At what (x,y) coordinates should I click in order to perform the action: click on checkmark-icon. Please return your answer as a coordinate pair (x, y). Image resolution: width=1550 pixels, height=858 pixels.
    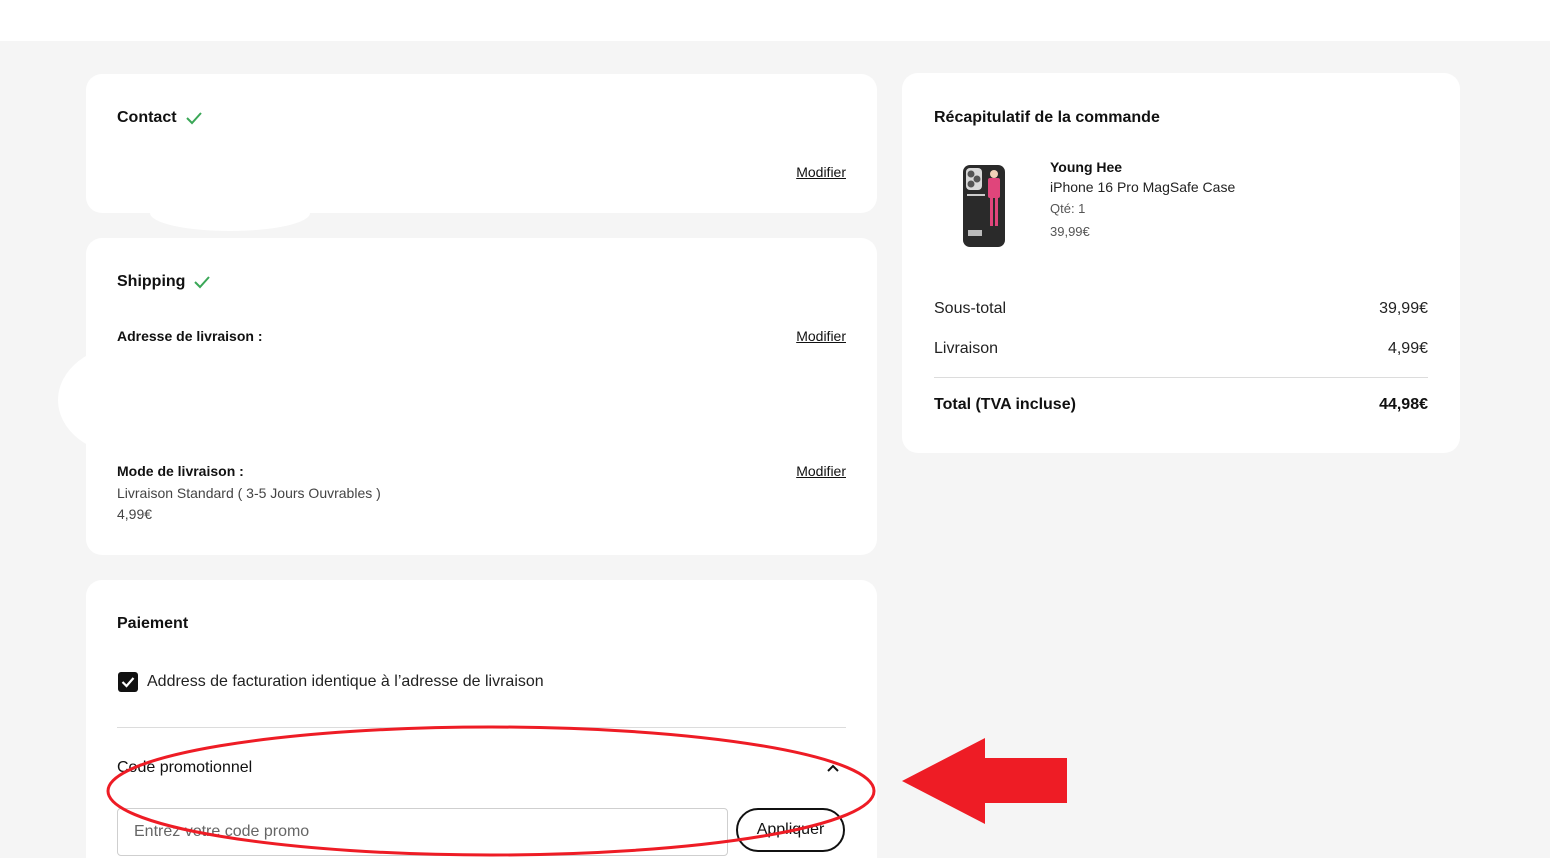
    Looking at the image, I should click on (128, 682).